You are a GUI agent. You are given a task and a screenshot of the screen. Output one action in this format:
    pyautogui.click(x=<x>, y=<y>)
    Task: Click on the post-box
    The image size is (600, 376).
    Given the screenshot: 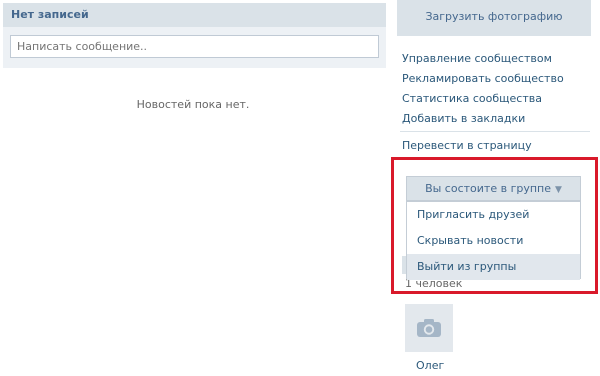 What is the action you would take?
    pyautogui.click(x=194, y=47)
    